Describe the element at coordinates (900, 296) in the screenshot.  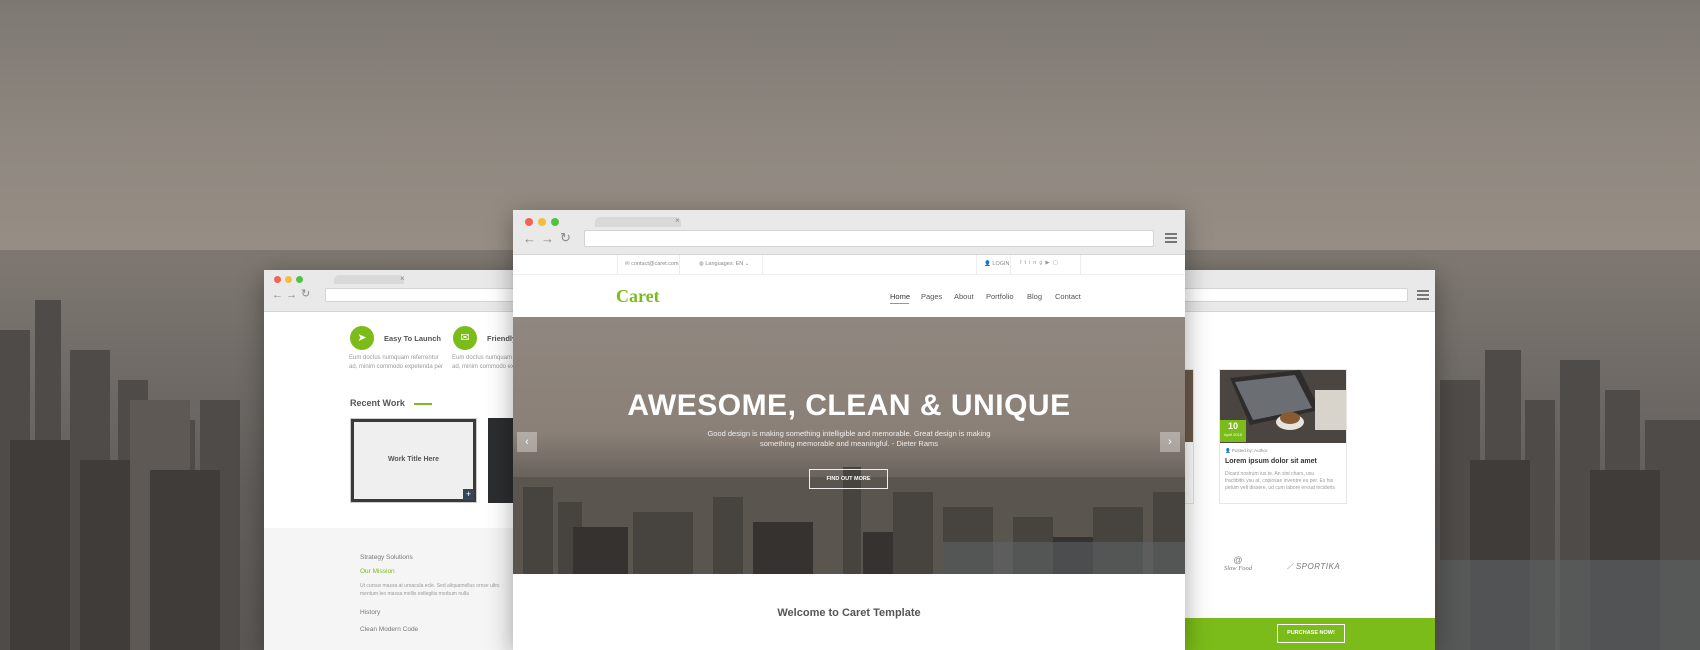
I see `nav-home: Home` at that location.